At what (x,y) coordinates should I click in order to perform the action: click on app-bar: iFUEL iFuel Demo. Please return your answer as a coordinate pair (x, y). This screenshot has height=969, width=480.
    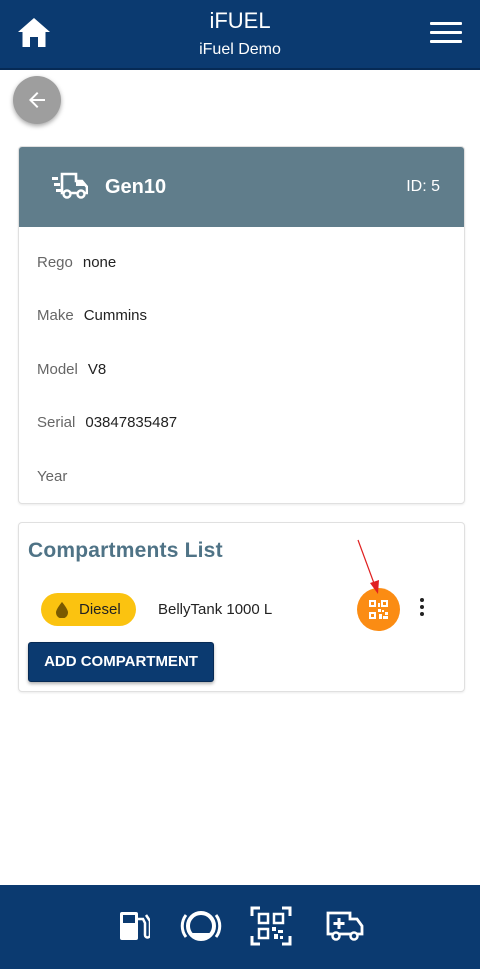
    Looking at the image, I should click on (240, 35).